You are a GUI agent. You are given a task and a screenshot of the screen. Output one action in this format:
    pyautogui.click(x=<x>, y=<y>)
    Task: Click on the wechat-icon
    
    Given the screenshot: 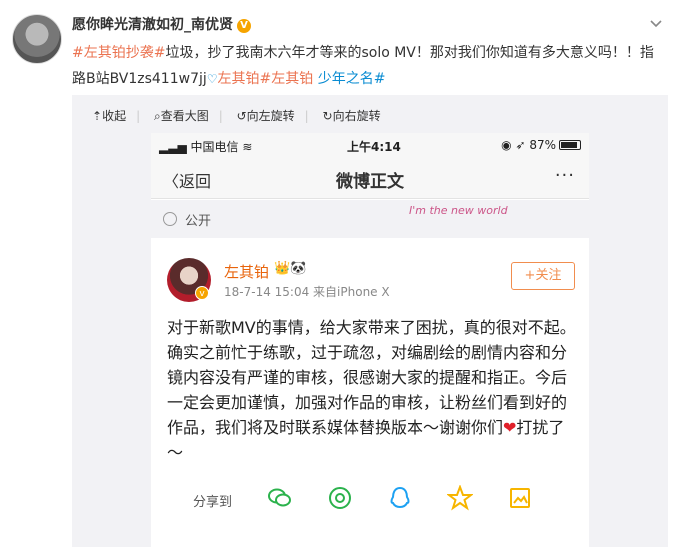 What is the action you would take?
    pyautogui.click(x=280, y=498)
    